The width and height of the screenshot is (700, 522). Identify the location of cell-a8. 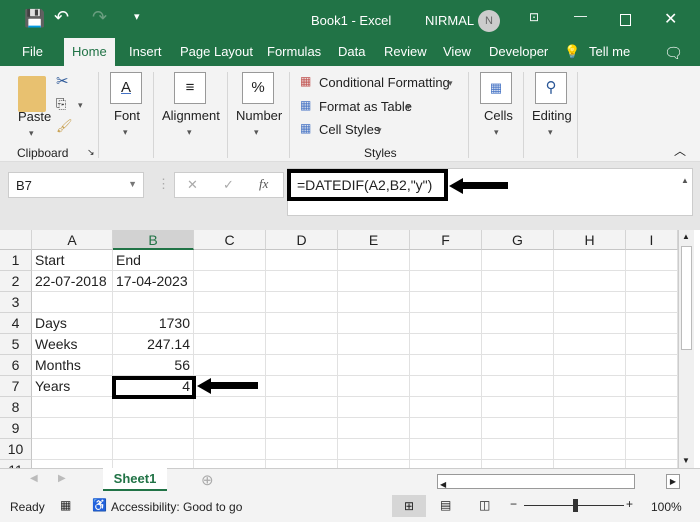
(72, 407).